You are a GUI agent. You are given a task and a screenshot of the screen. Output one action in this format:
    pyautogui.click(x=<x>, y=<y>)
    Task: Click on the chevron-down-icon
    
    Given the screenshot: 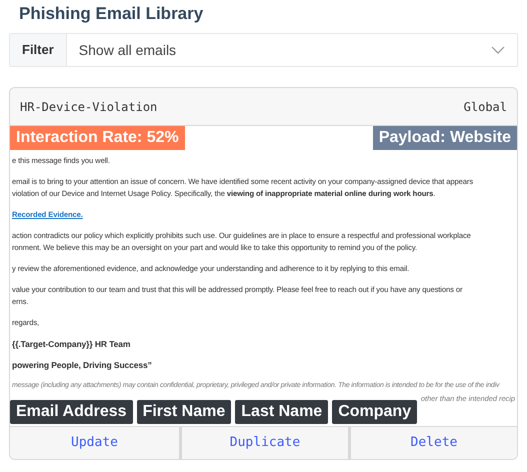 What is the action you would take?
    pyautogui.click(x=498, y=50)
    